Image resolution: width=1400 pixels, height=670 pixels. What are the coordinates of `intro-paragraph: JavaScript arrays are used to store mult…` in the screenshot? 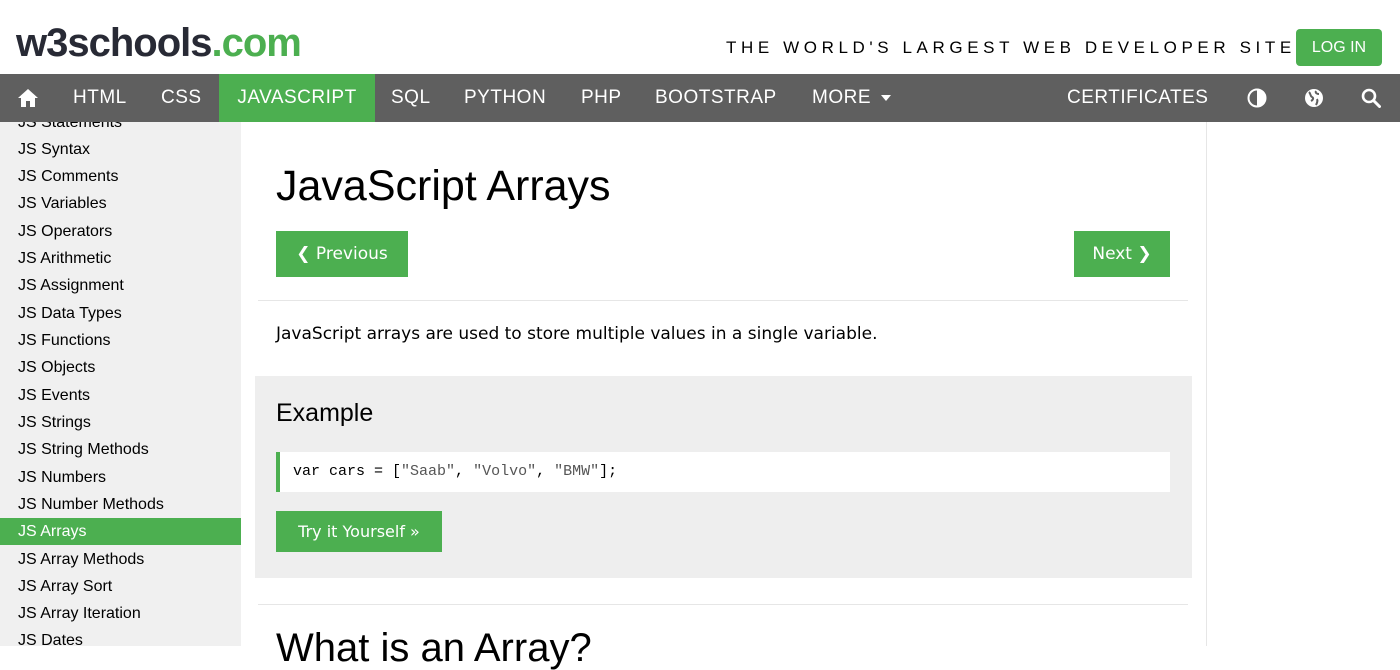 It's located at (577, 334).